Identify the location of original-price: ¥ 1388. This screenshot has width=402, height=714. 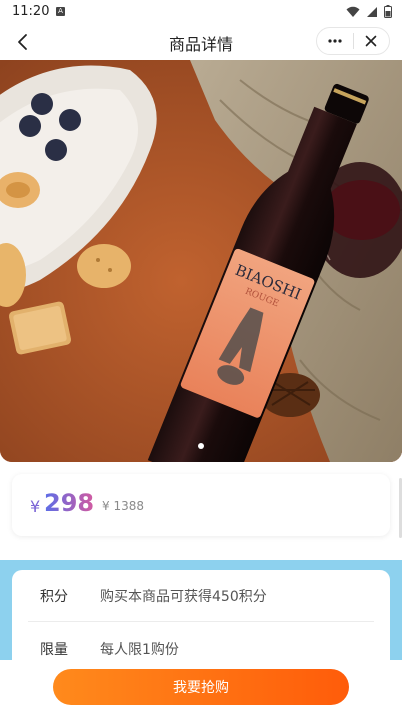
(123, 506).